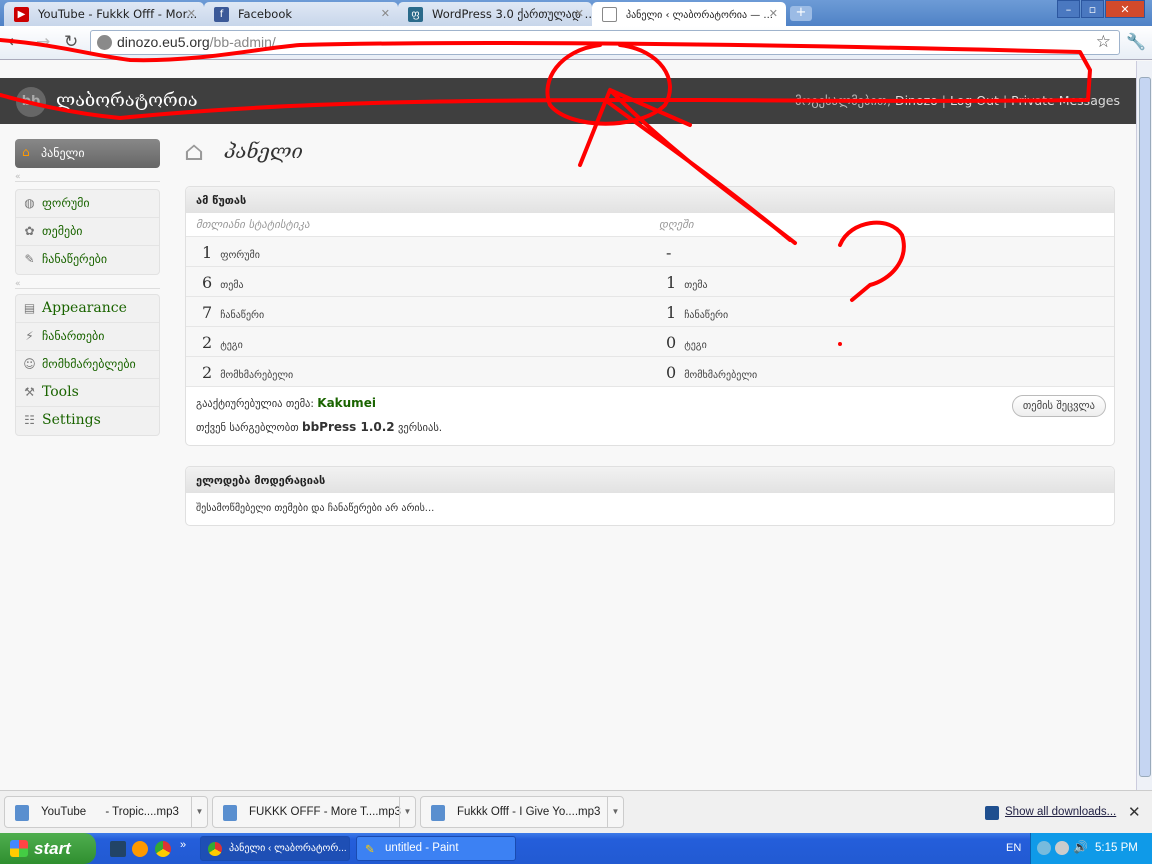 Image resolution: width=1152 pixels, height=864 pixels. I want to click on tray-expand-icon, so click(1044, 848).